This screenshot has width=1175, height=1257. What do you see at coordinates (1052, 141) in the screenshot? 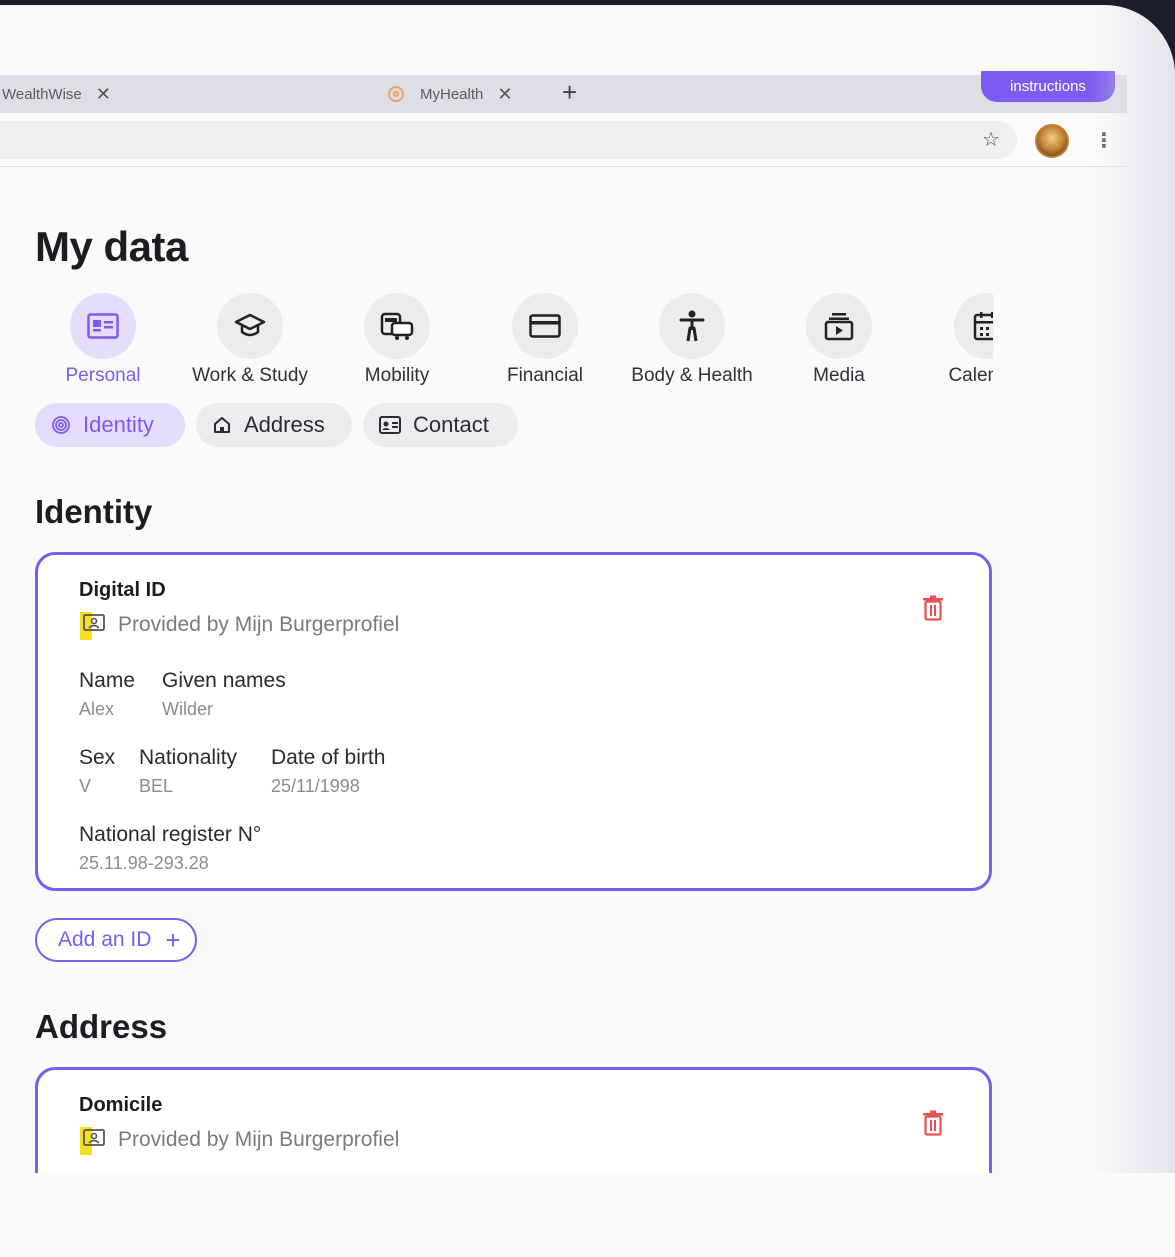
I see `avatar` at bounding box center [1052, 141].